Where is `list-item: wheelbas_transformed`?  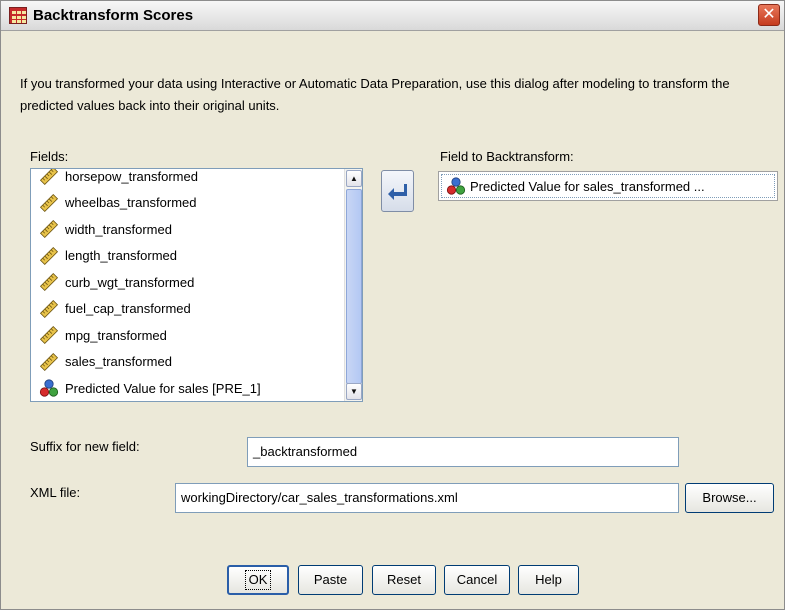
list-item: wheelbas_transformed is located at coordinates (118, 203).